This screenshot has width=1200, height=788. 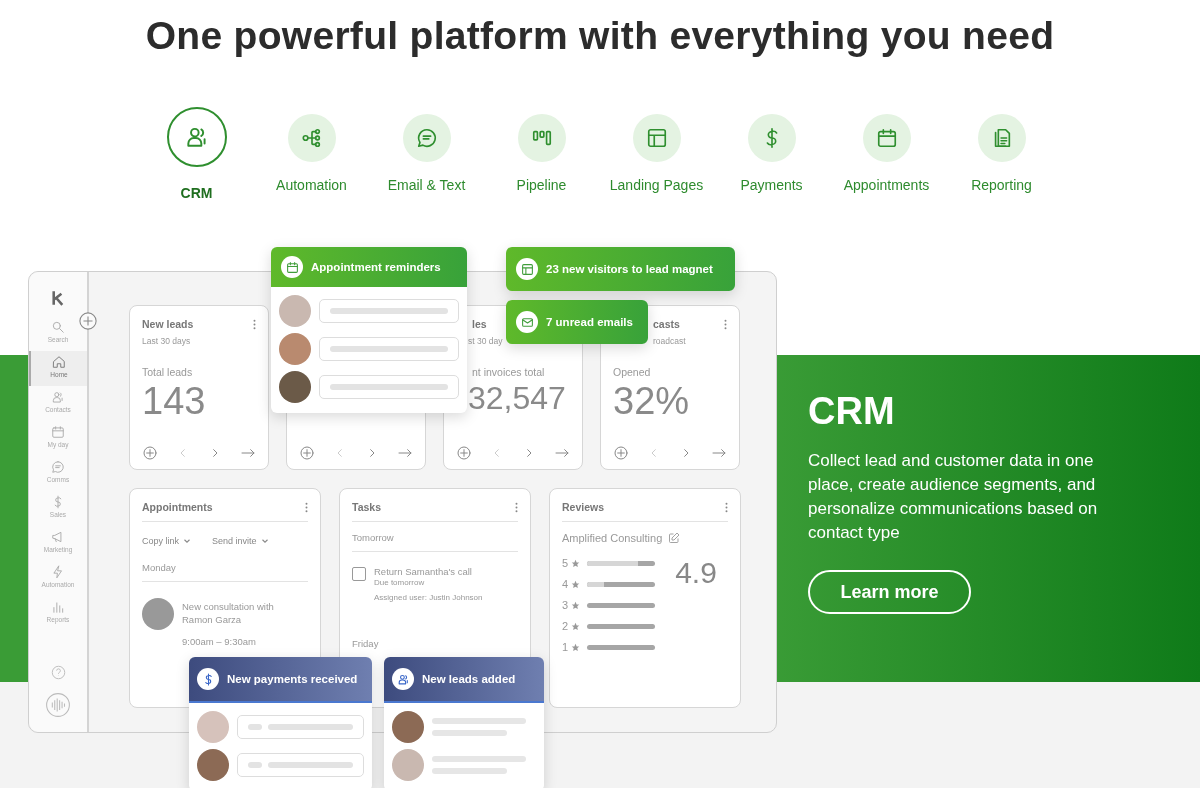 I want to click on day-label: Monday, so click(x=159, y=567).